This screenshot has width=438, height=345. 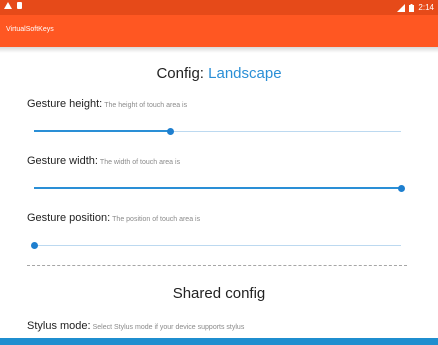 I want to click on sd-card-icon, so click(x=19, y=5).